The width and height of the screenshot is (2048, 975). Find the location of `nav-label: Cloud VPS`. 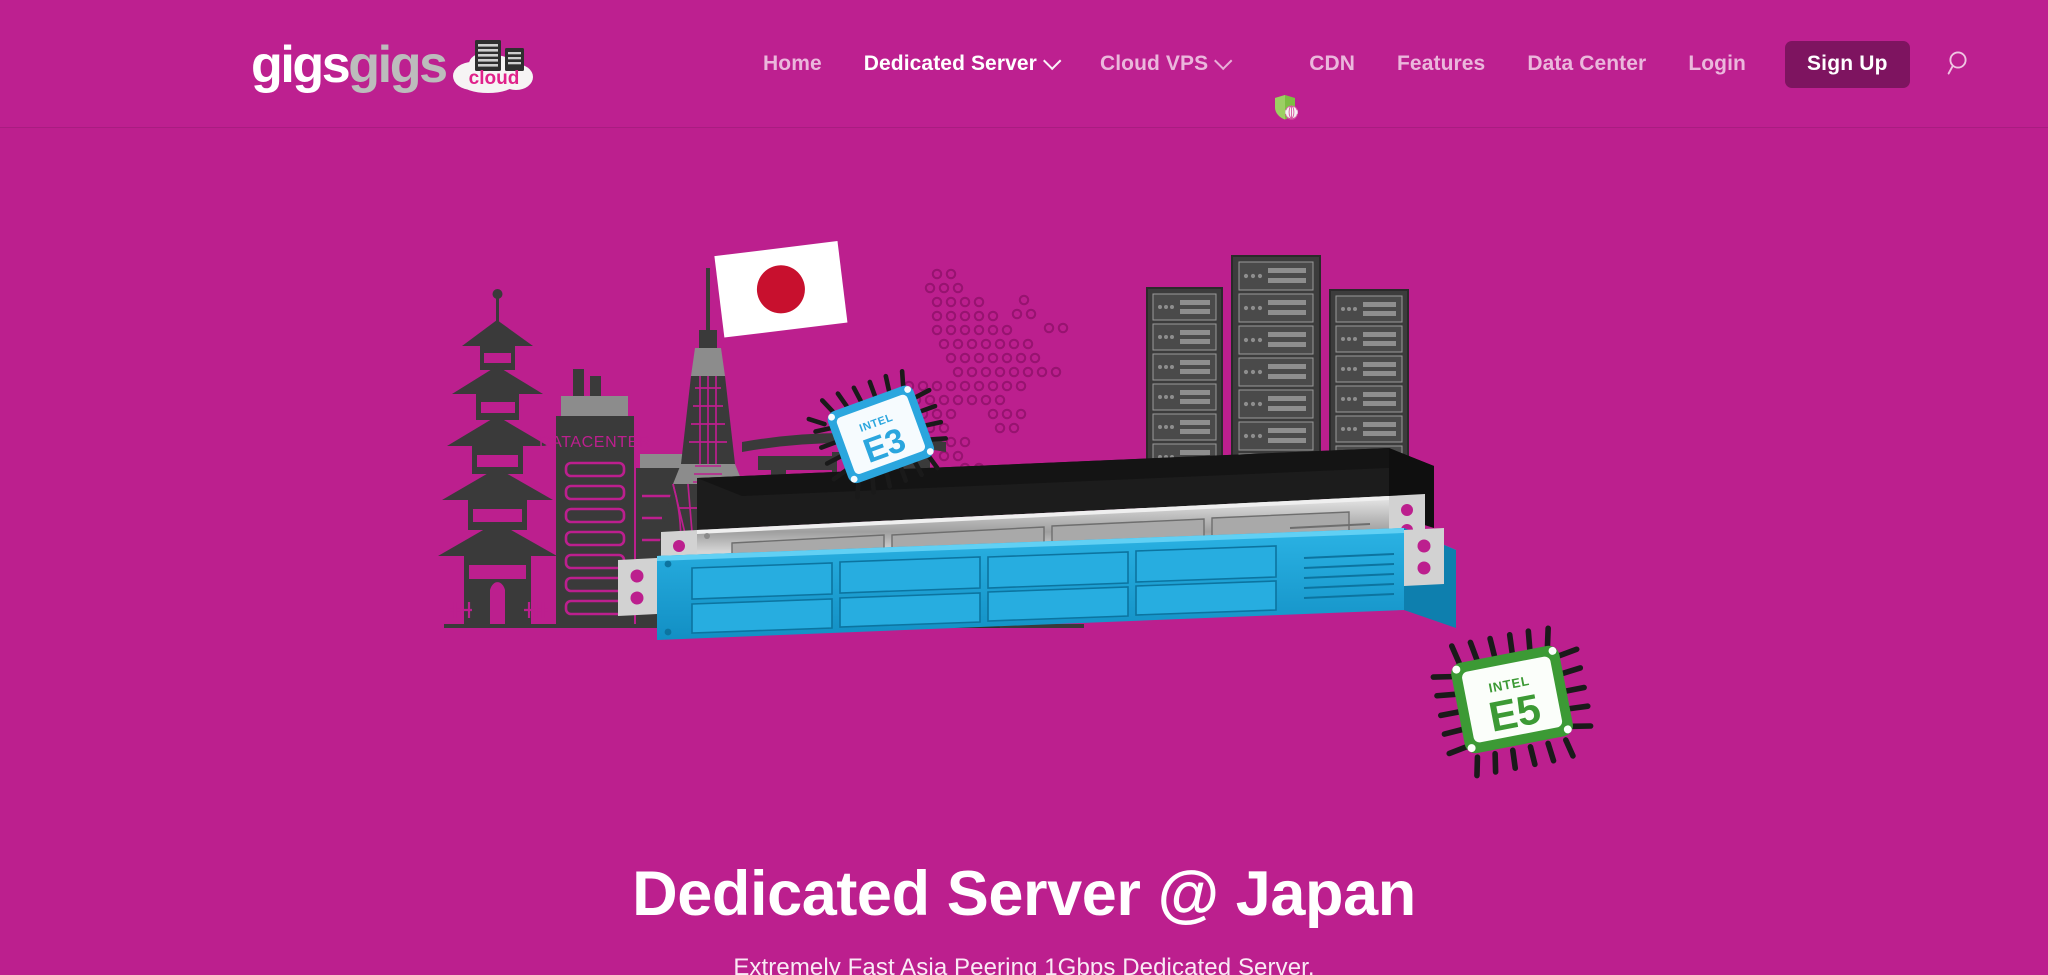

nav-label: Cloud VPS is located at coordinates (1154, 63).